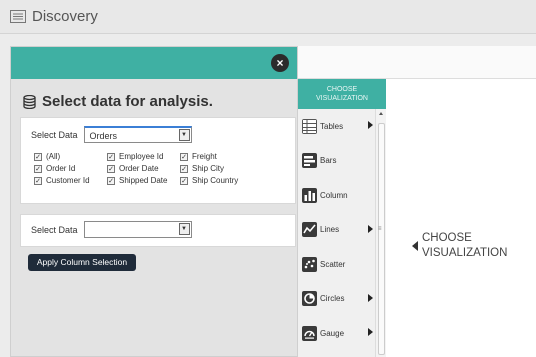  I want to click on column-chart-icon, so click(309, 195).